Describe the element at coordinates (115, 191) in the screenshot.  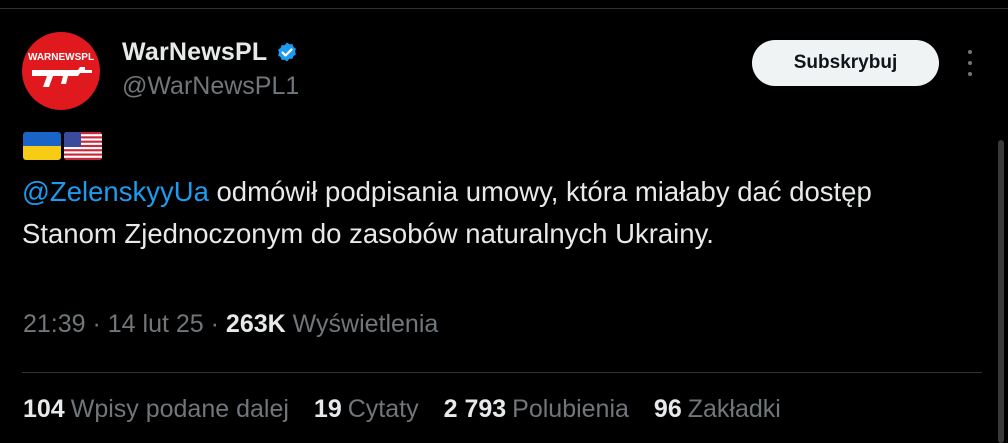
I see `mention-link: @ZelenskyyUa` at that location.